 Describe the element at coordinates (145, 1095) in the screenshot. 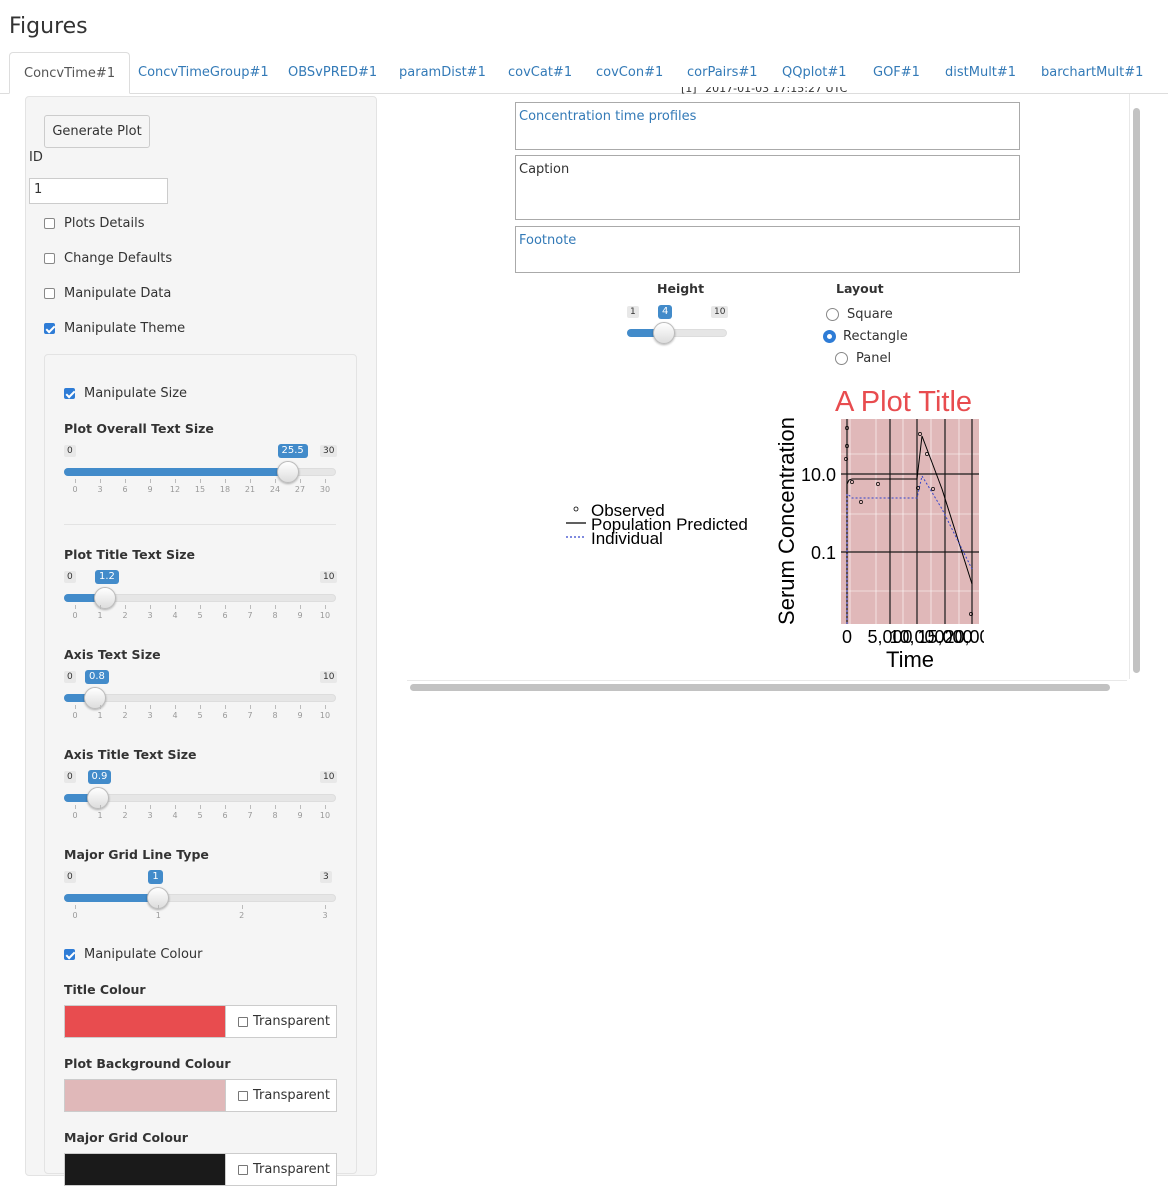

I see `plot-background-colour-swatch` at that location.